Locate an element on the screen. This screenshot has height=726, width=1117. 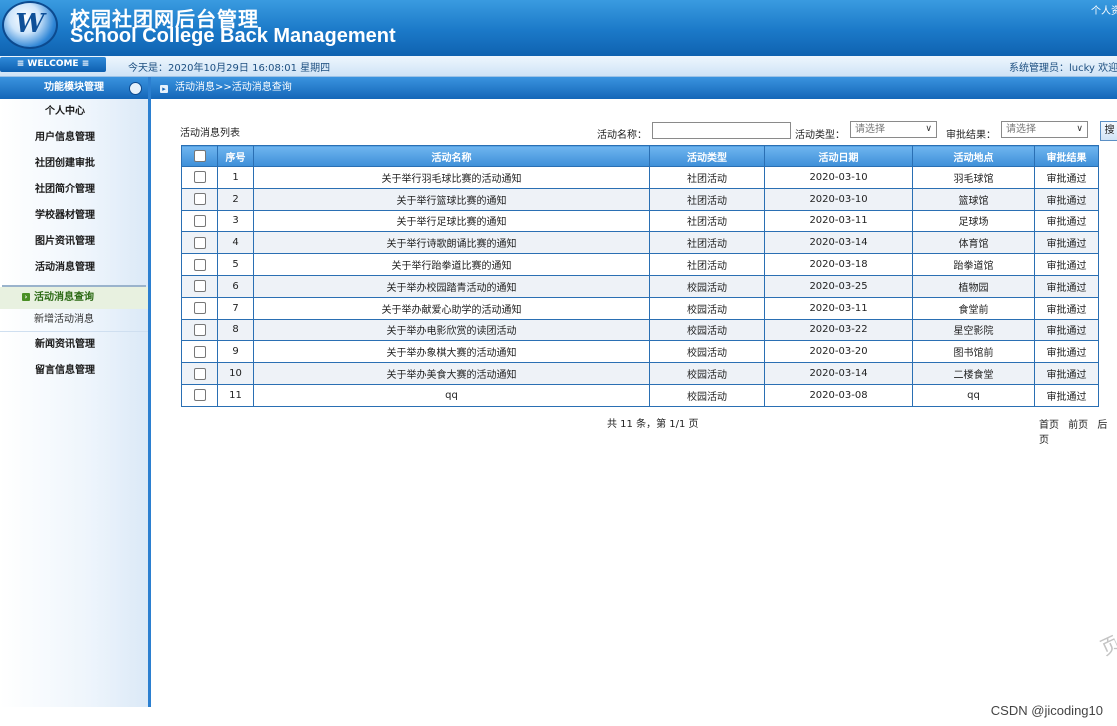
activity-type-label: 活动类型： is located at coordinates (820, 135).